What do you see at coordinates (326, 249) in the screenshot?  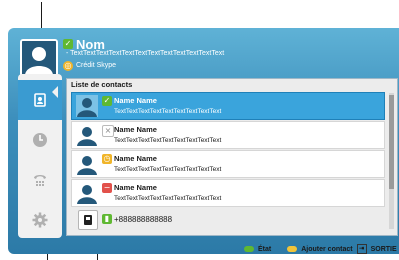 I see `add-contact-hint-label: Ajouter contact` at bounding box center [326, 249].